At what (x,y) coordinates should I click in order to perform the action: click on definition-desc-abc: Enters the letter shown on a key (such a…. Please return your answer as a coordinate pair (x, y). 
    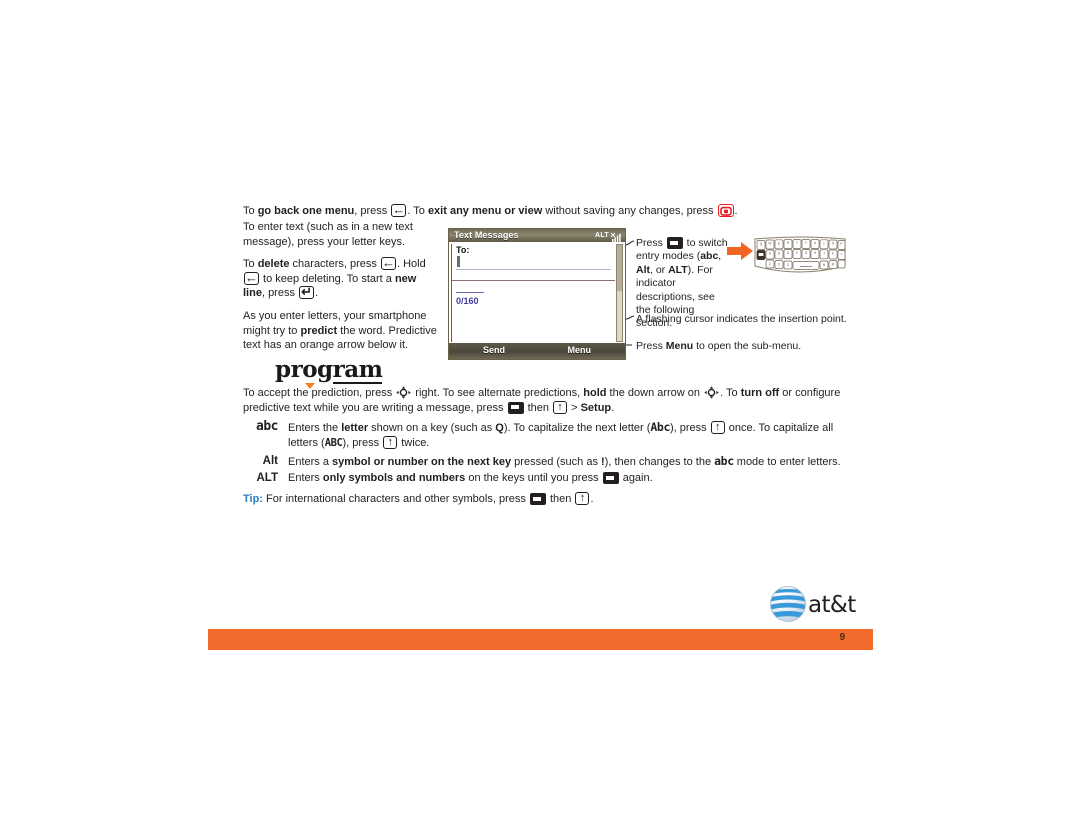
    Looking at the image, I should click on (575, 435).